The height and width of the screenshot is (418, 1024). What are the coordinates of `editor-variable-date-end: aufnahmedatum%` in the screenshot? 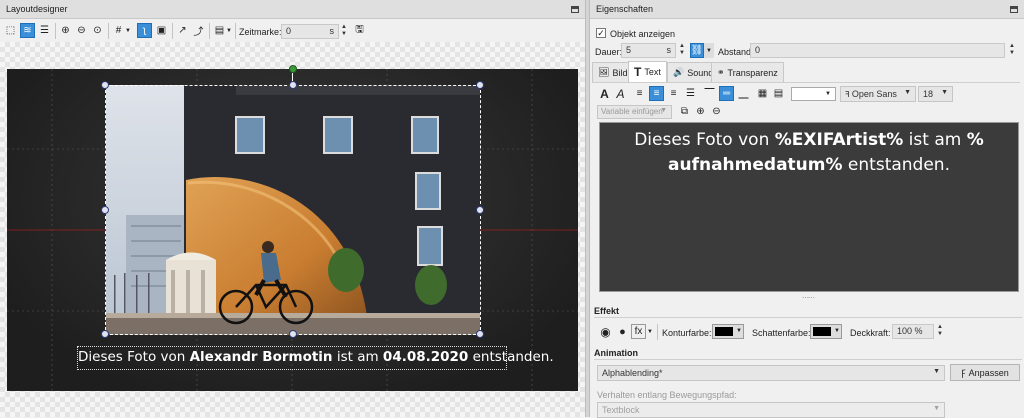 It's located at (755, 165).